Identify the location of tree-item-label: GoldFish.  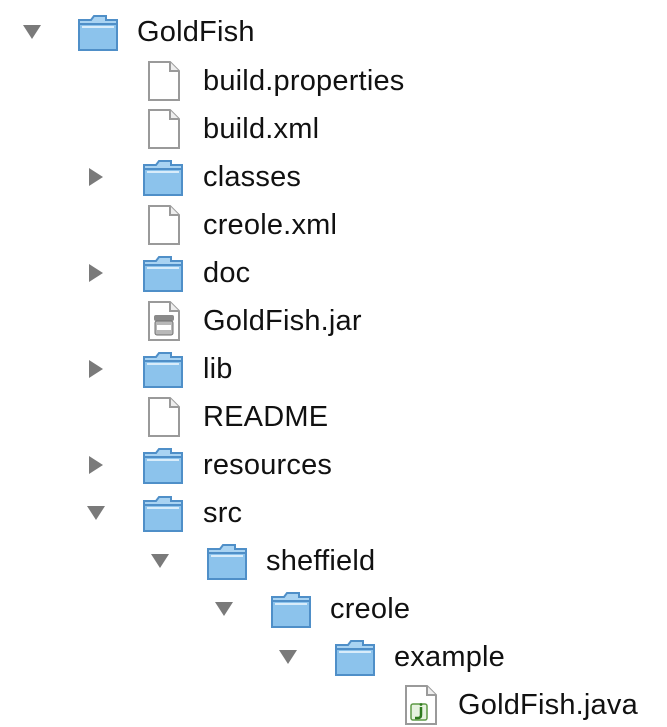
(196, 32).